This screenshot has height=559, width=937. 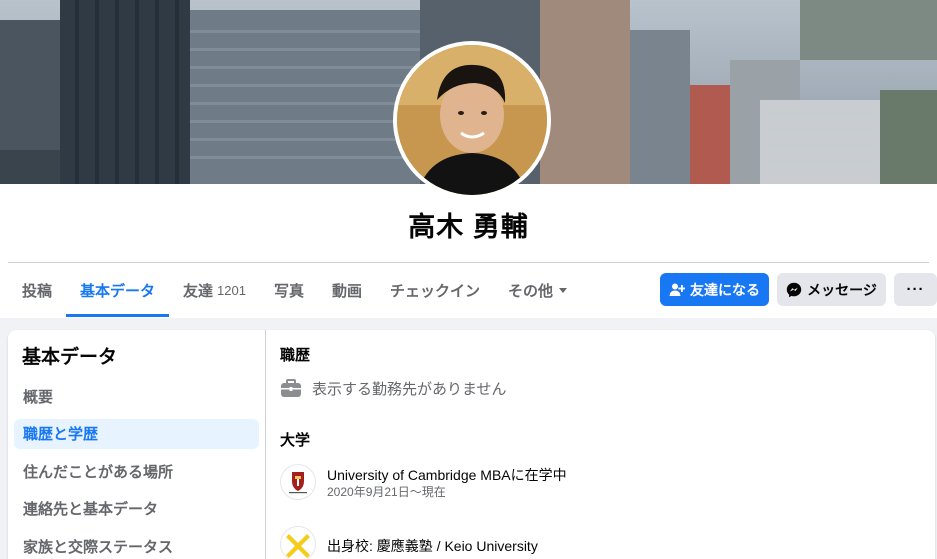 I want to click on avatar-photo, so click(x=472, y=120).